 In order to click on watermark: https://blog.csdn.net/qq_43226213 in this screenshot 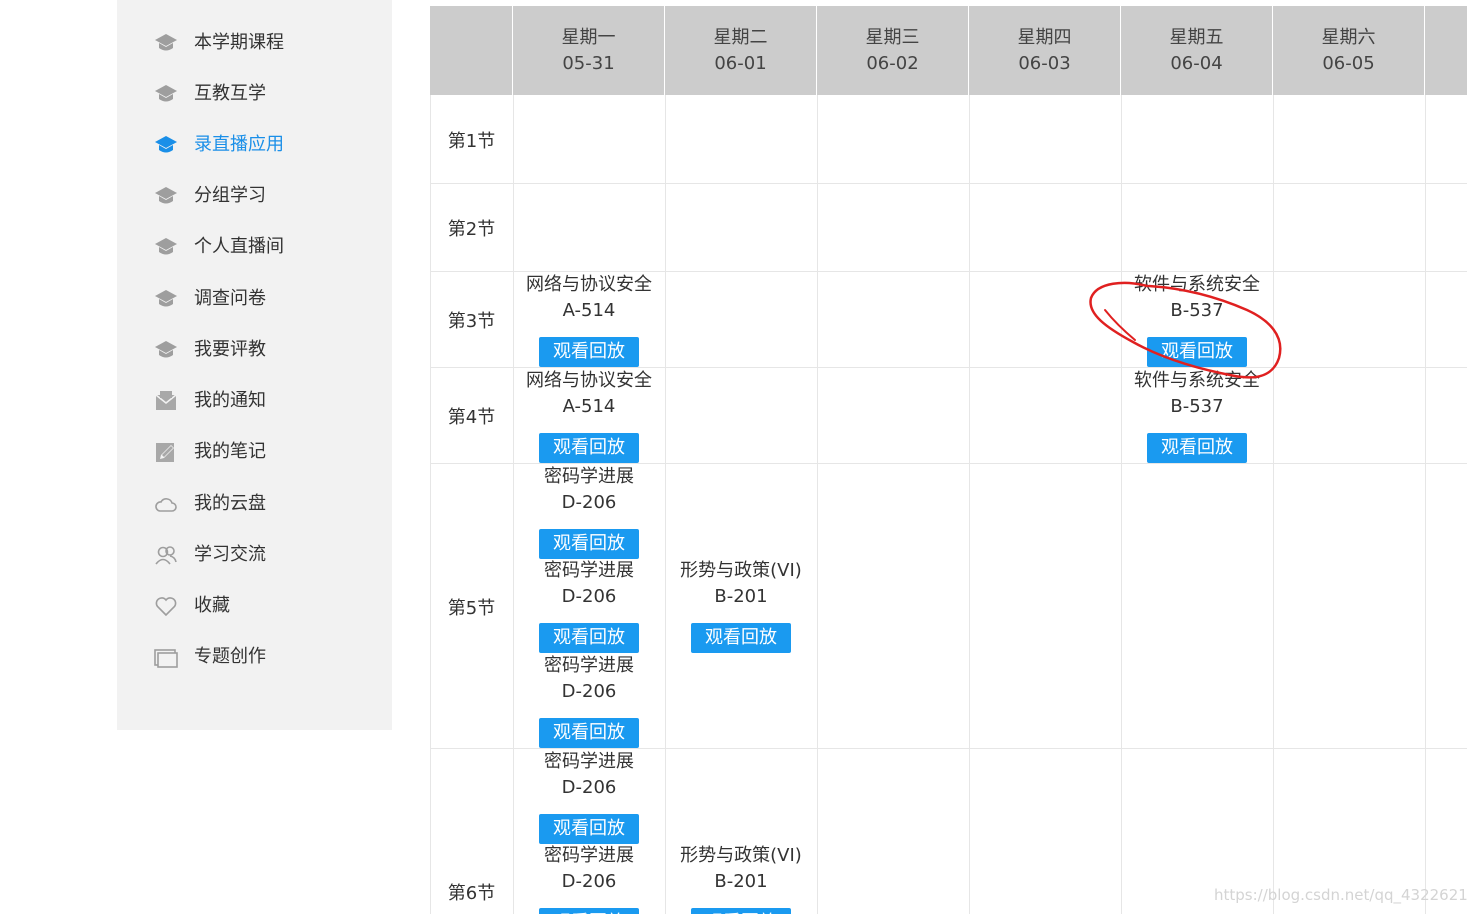, I will do `click(1340, 895)`.